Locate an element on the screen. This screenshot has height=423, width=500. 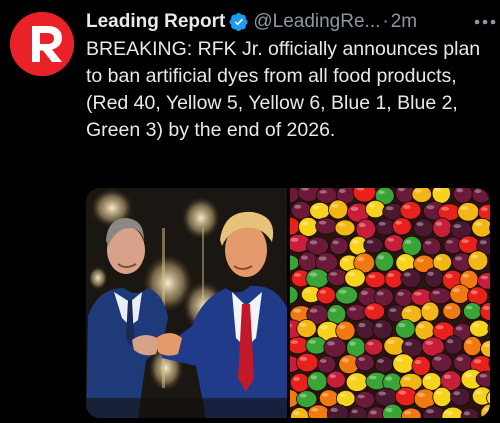
timestamp: 2m is located at coordinates (404, 22).